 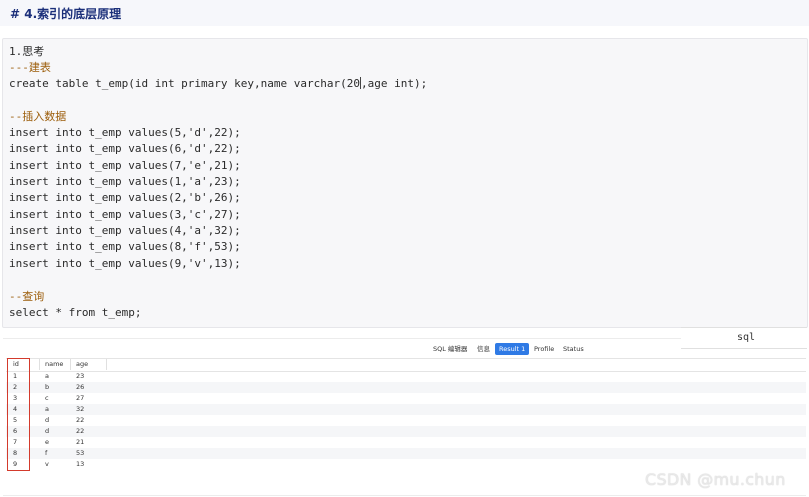 What do you see at coordinates (80, 387) in the screenshot?
I see `cell-age: 26` at bounding box center [80, 387].